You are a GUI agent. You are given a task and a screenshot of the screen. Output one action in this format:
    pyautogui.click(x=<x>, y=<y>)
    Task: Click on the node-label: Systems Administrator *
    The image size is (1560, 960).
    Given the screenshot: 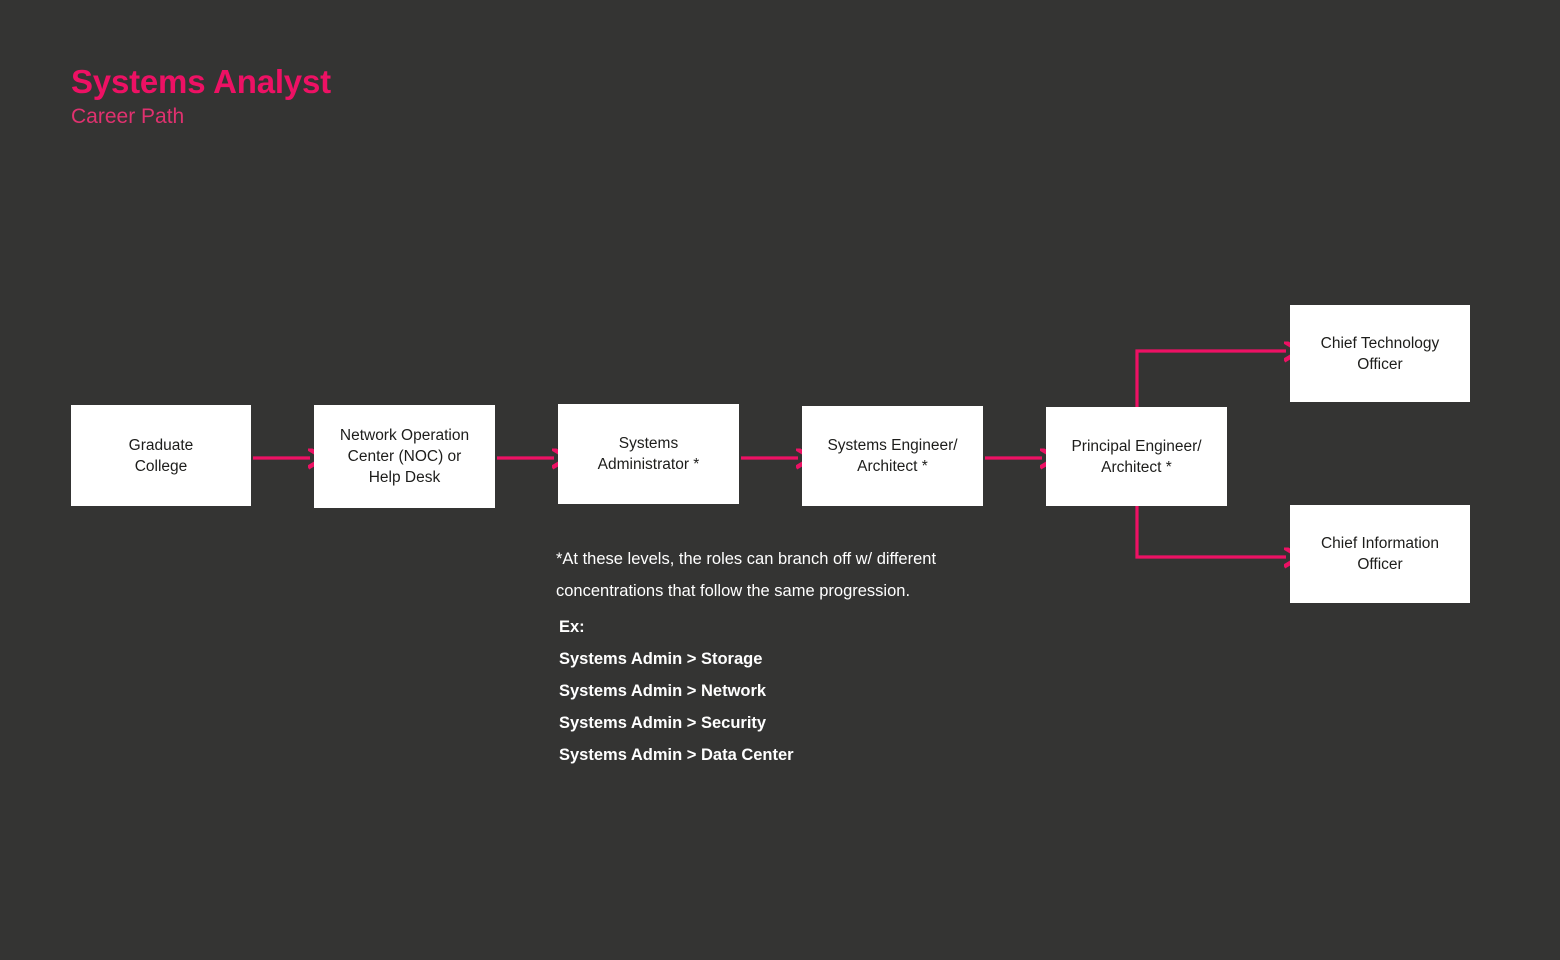 What is the action you would take?
    pyautogui.click(x=648, y=454)
    